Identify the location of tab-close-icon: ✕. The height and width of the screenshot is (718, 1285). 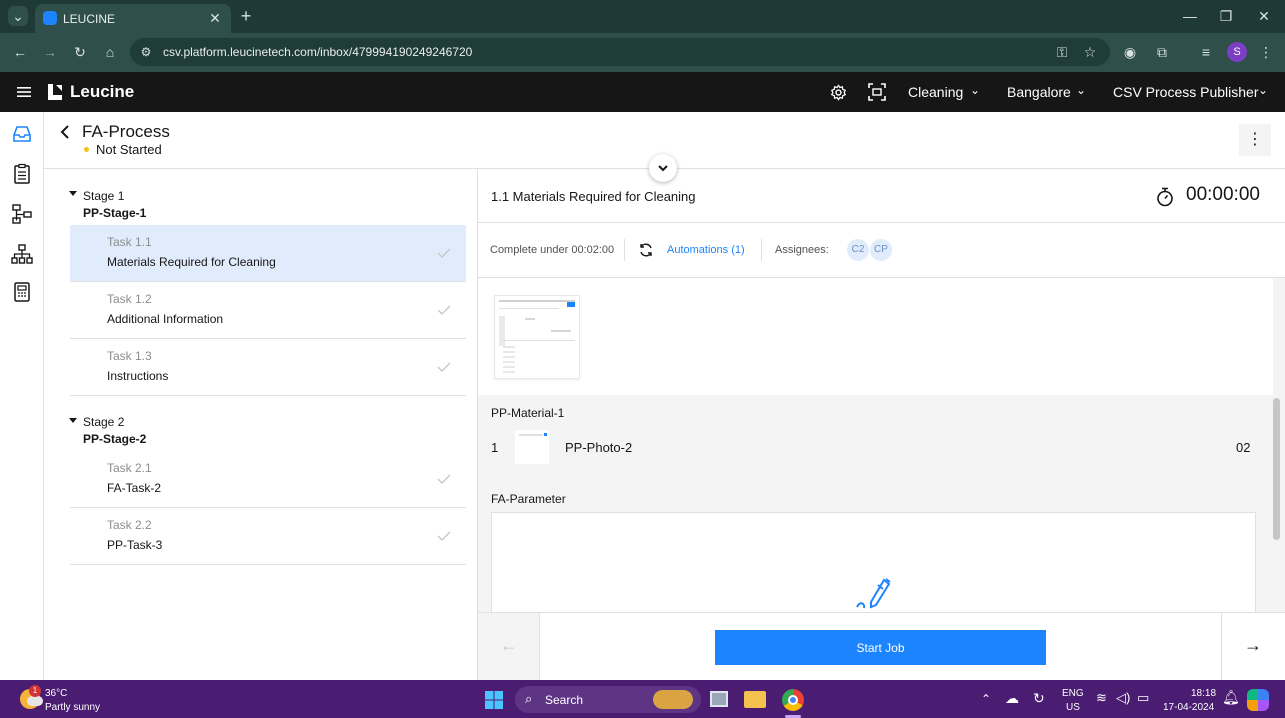
(215, 18).